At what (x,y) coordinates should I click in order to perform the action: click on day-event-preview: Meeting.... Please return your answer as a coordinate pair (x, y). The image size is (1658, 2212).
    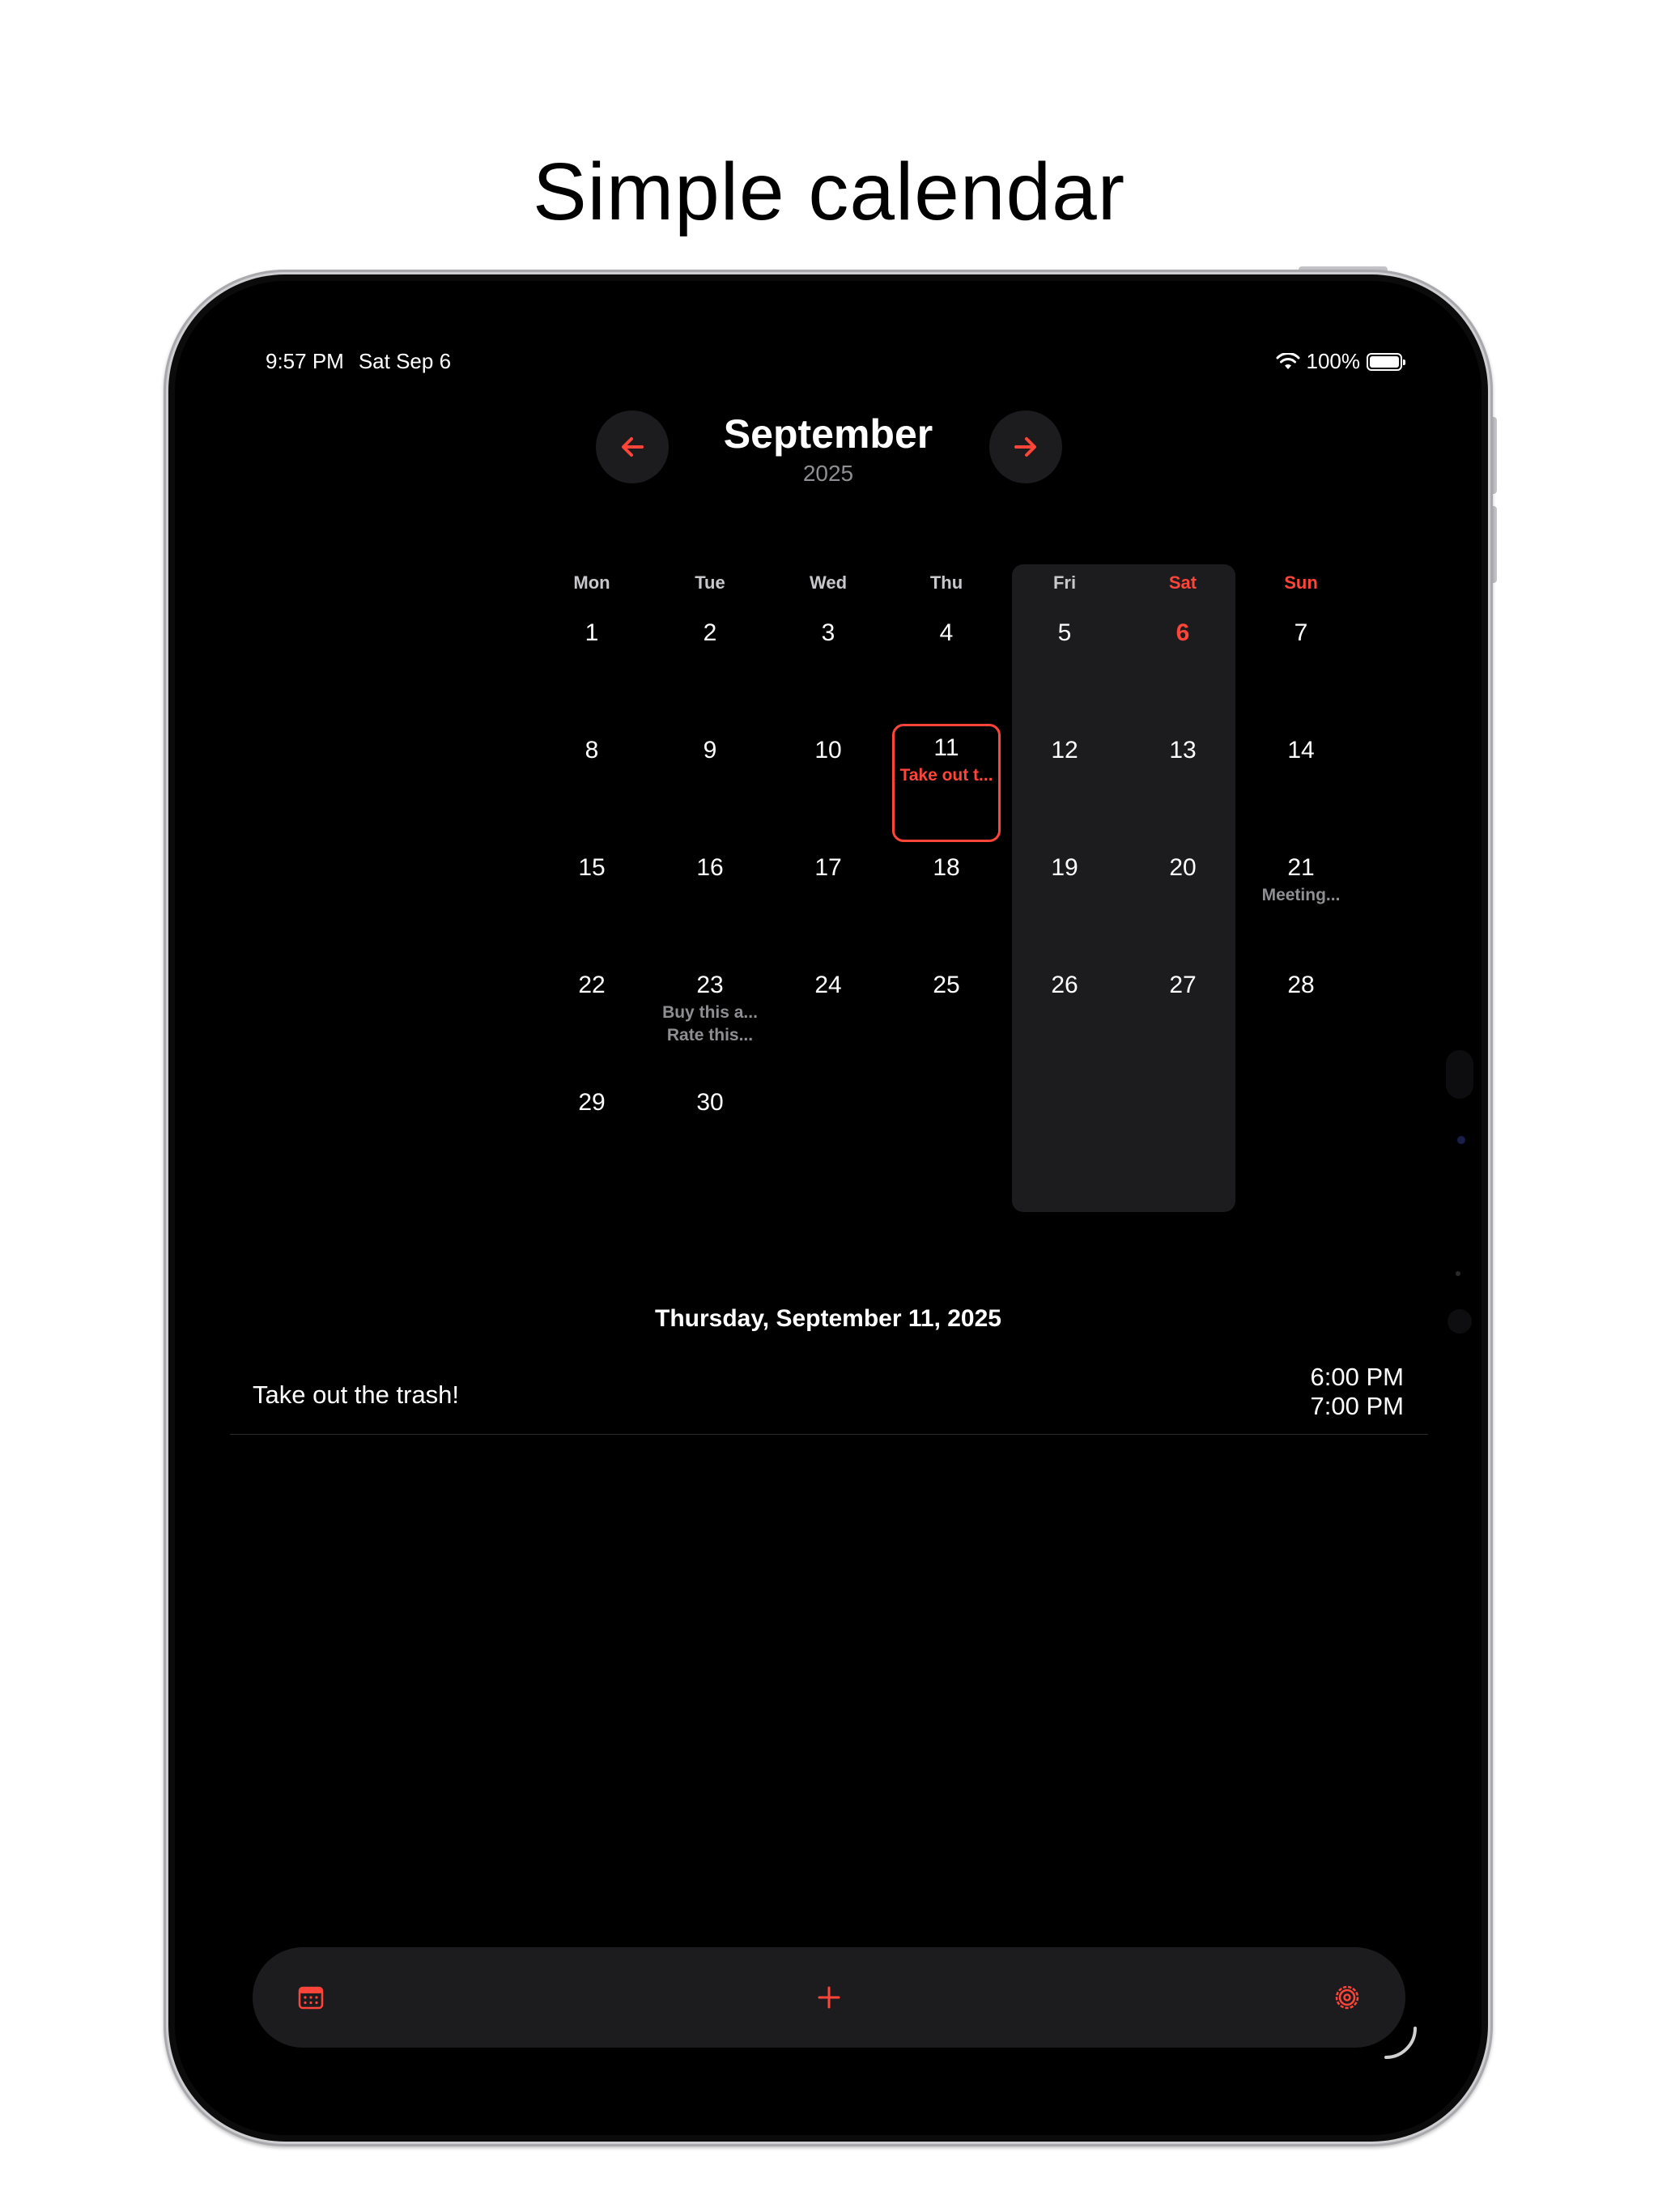
    Looking at the image, I should click on (1301, 895).